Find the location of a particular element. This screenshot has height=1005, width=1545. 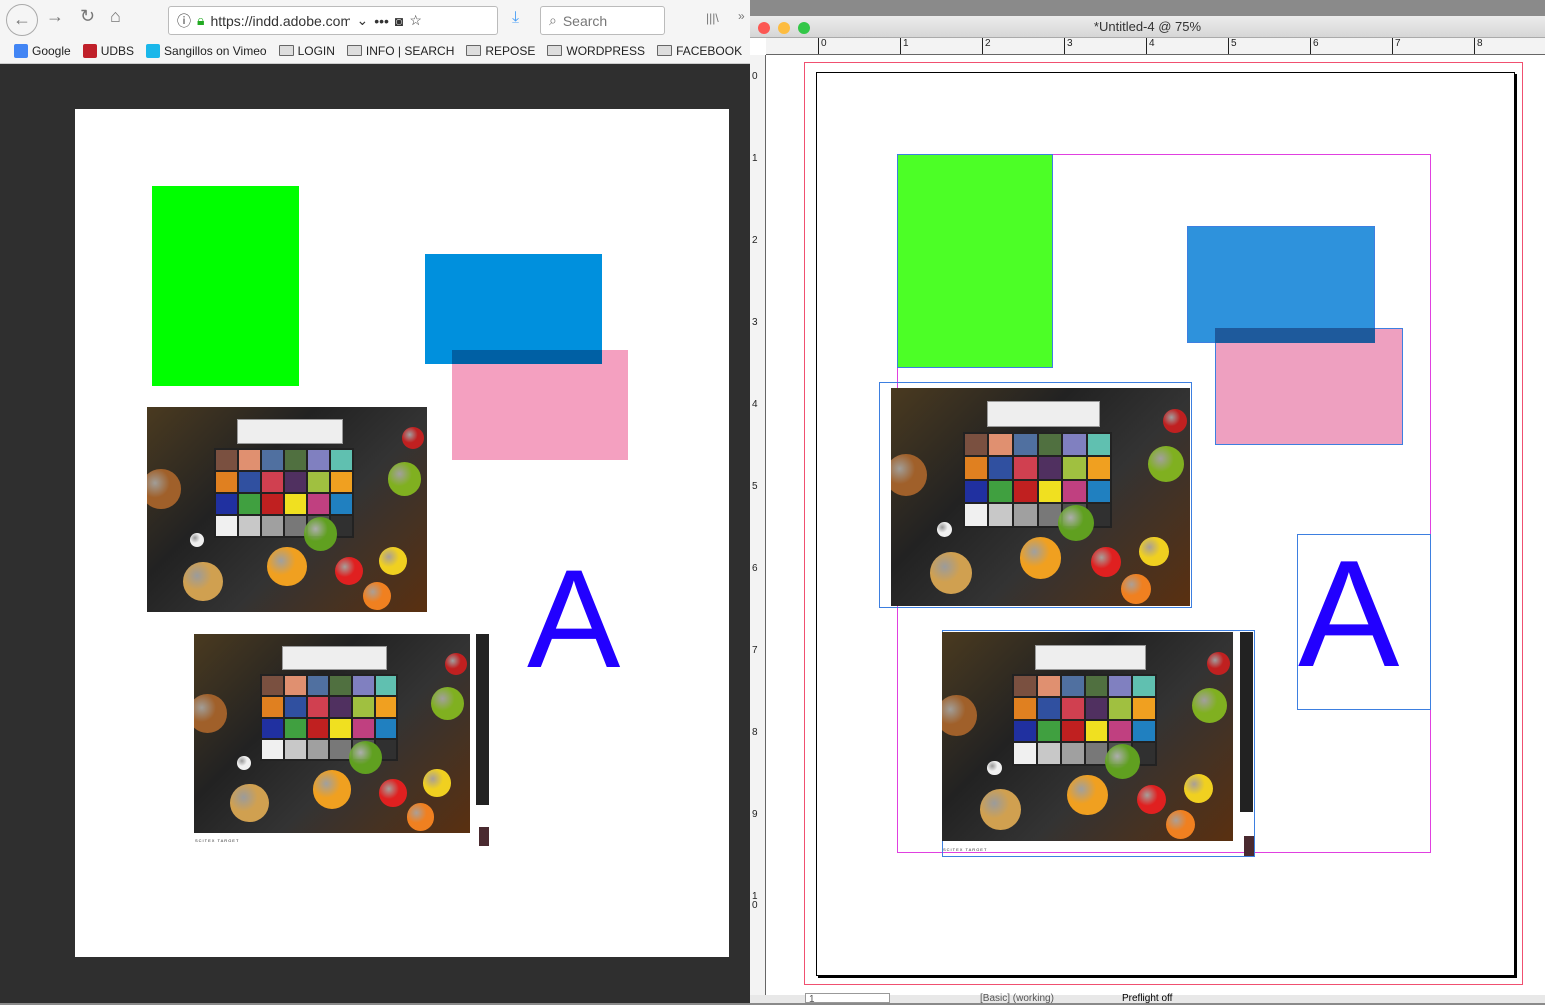

udbs-icon is located at coordinates (89, 50).